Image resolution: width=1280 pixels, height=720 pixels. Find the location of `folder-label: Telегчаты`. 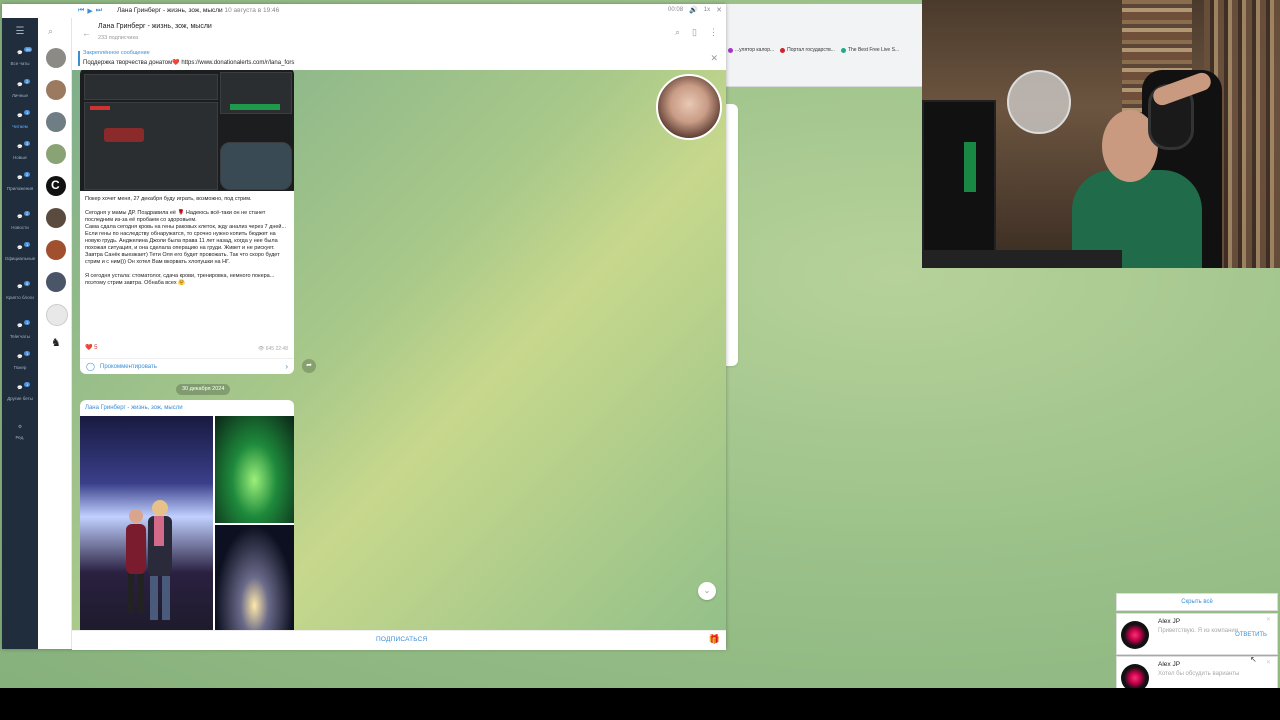

folder-label: Telегчаты is located at coordinates (20, 336).